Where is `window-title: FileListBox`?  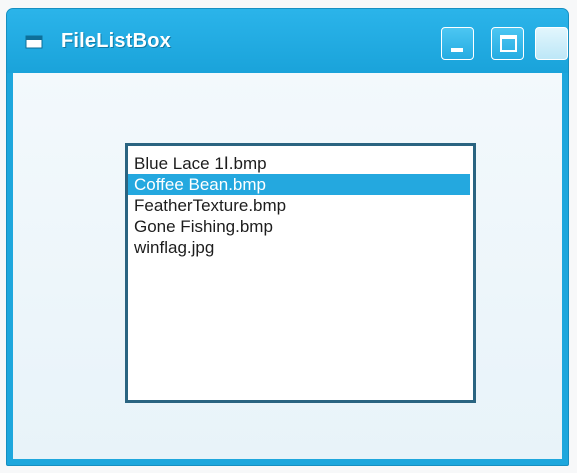 window-title: FileListBox is located at coordinates (116, 41).